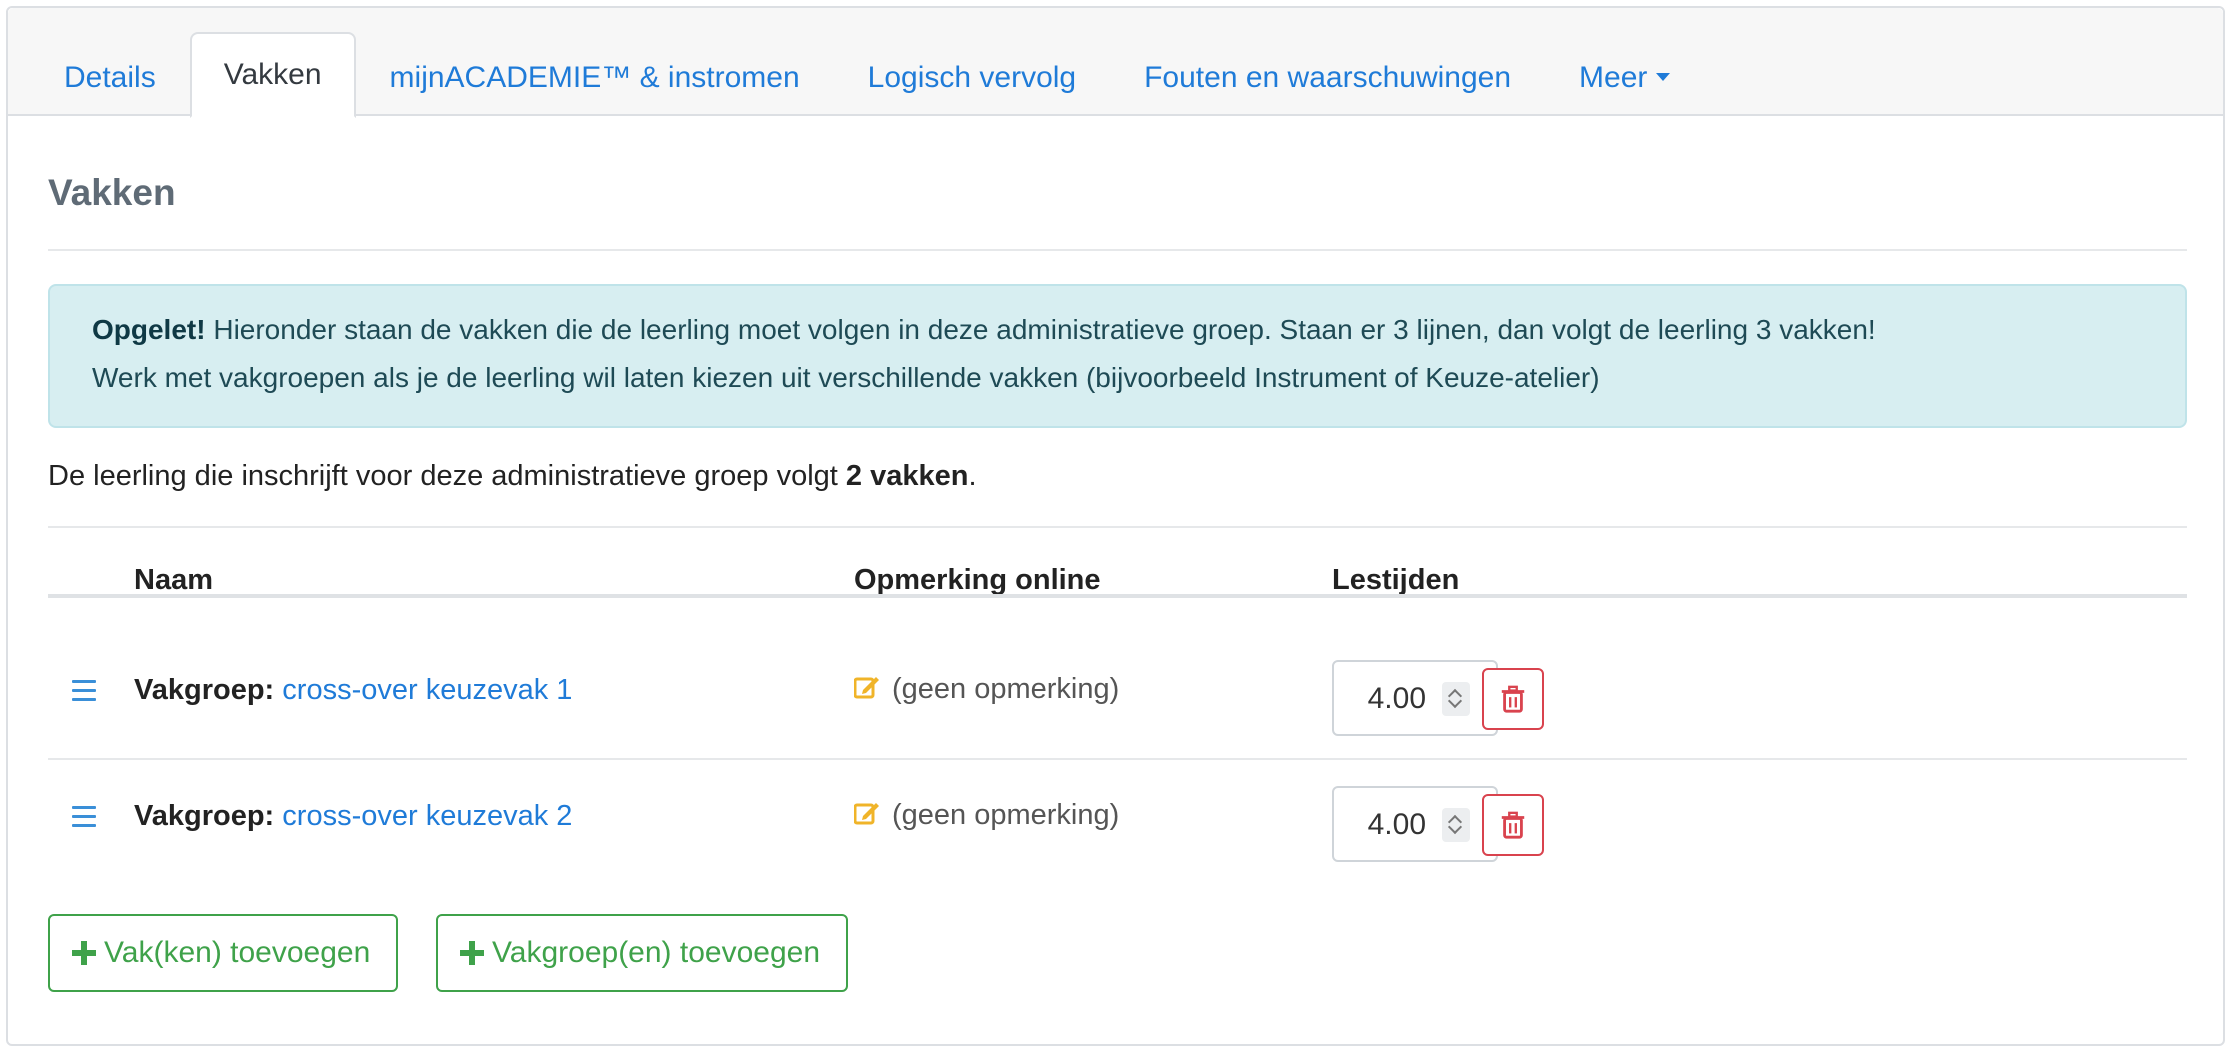 The image size is (2231, 1046). I want to click on summary-count: 2 vakken, so click(907, 476).